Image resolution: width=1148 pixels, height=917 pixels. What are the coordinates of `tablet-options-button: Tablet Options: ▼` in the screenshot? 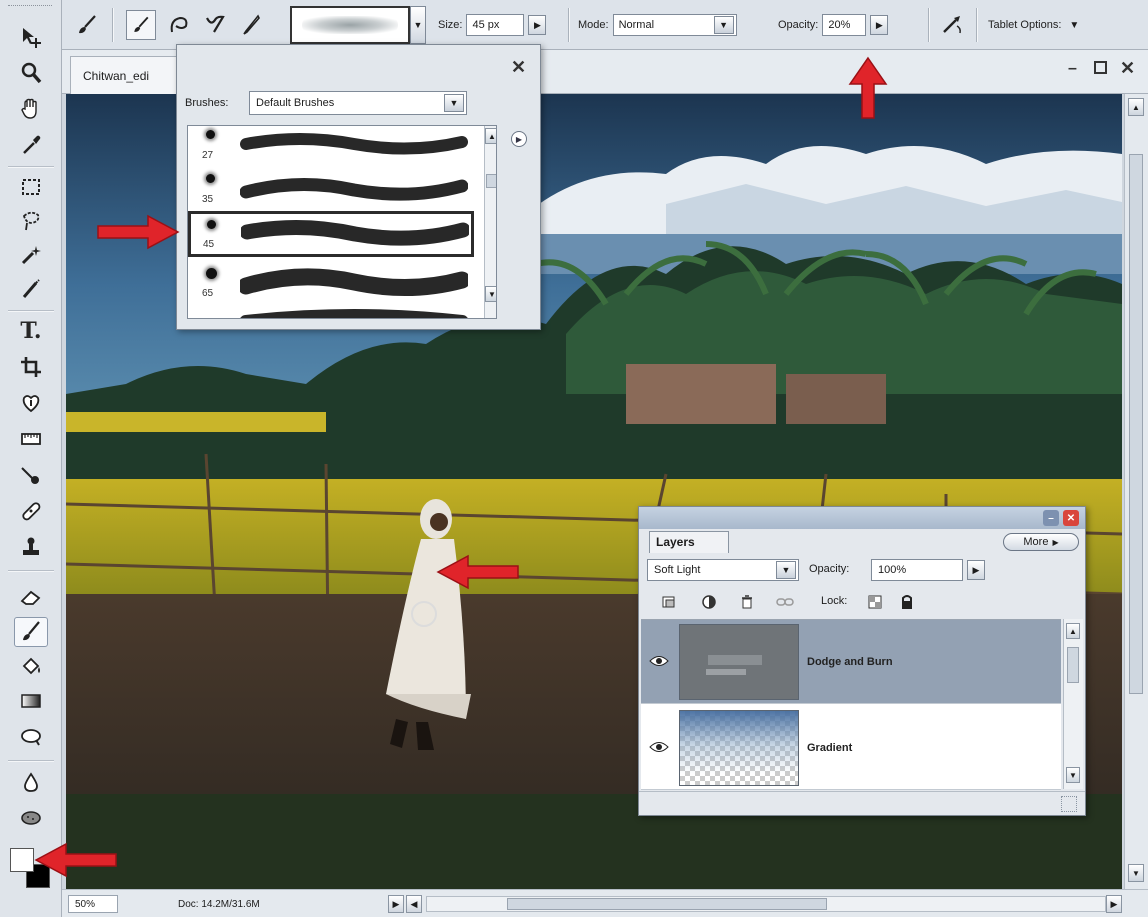 It's located at (1033, 25).